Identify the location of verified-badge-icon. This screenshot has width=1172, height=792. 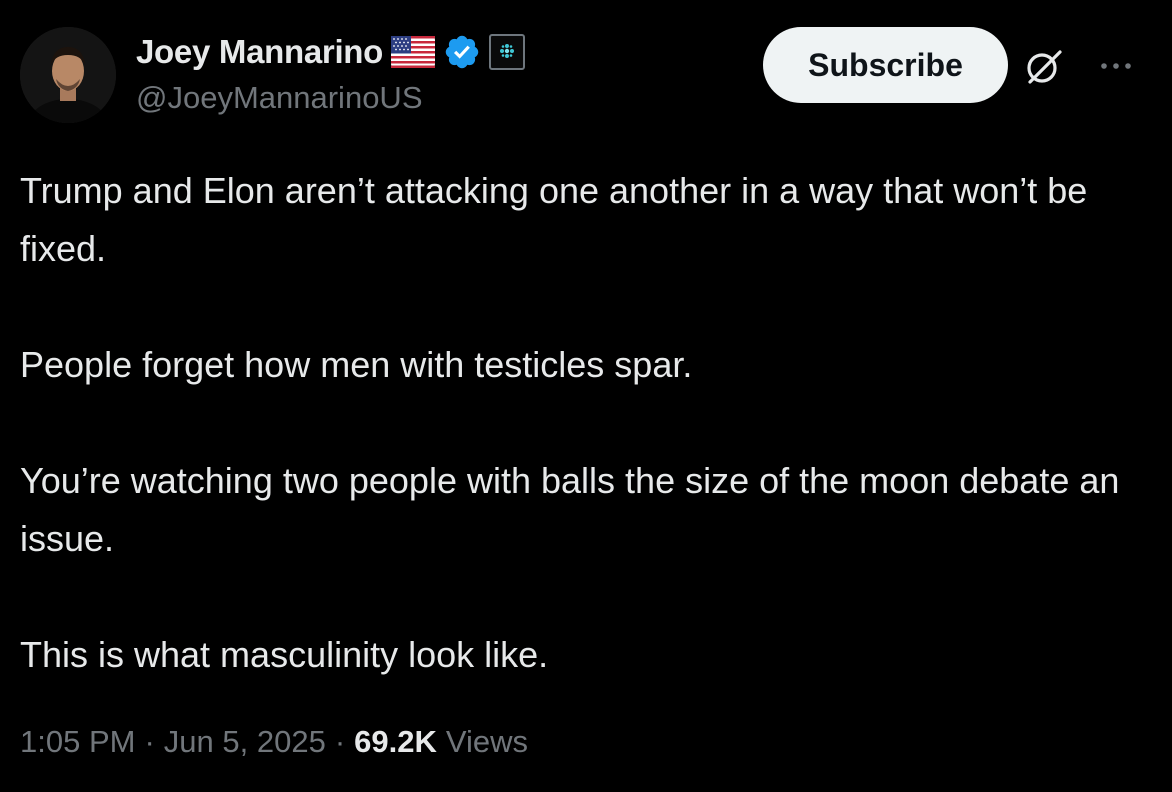
(462, 52).